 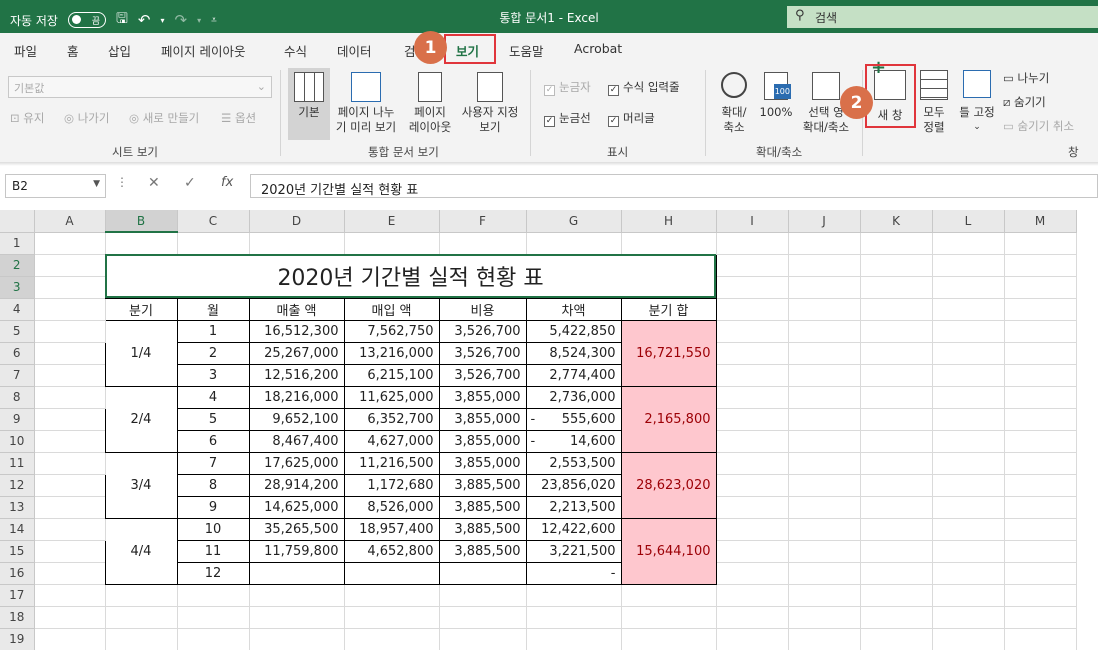 I want to click on column-header: M, so click(x=1040, y=221).